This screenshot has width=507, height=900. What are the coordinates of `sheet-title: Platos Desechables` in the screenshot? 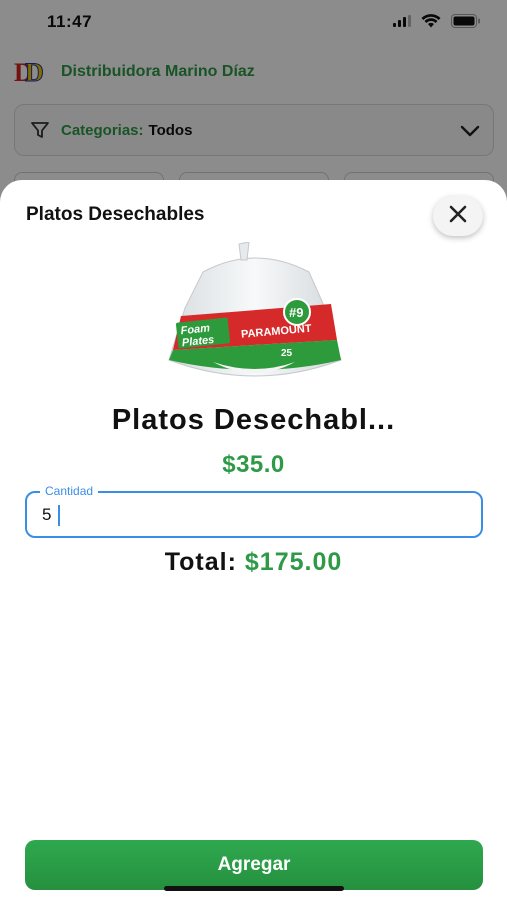 It's located at (115, 214).